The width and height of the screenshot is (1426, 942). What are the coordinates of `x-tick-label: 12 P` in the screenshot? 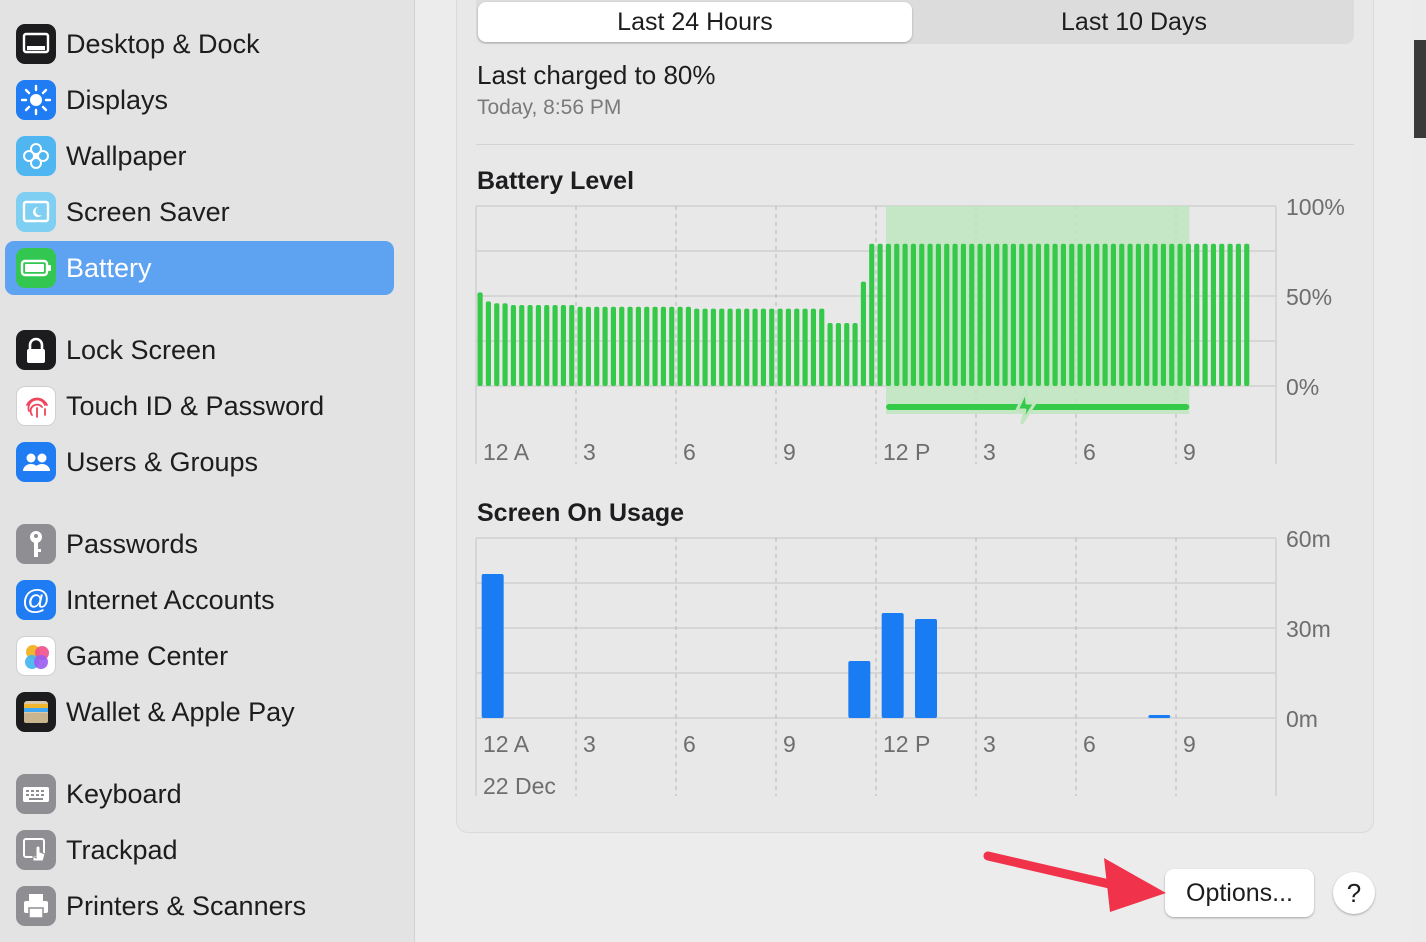 It's located at (906, 744).